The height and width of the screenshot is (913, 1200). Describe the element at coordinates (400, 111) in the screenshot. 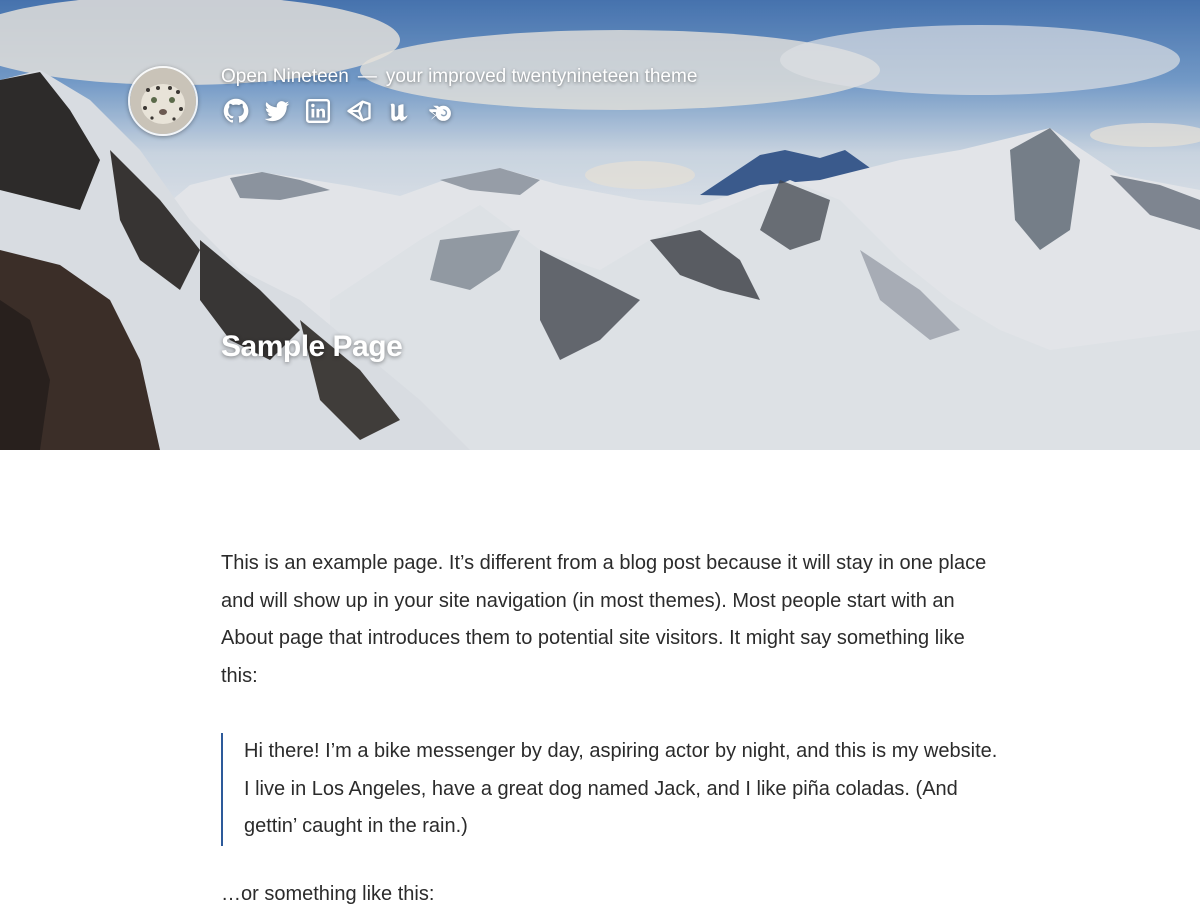

I see `unreal-engine-icon` at that location.